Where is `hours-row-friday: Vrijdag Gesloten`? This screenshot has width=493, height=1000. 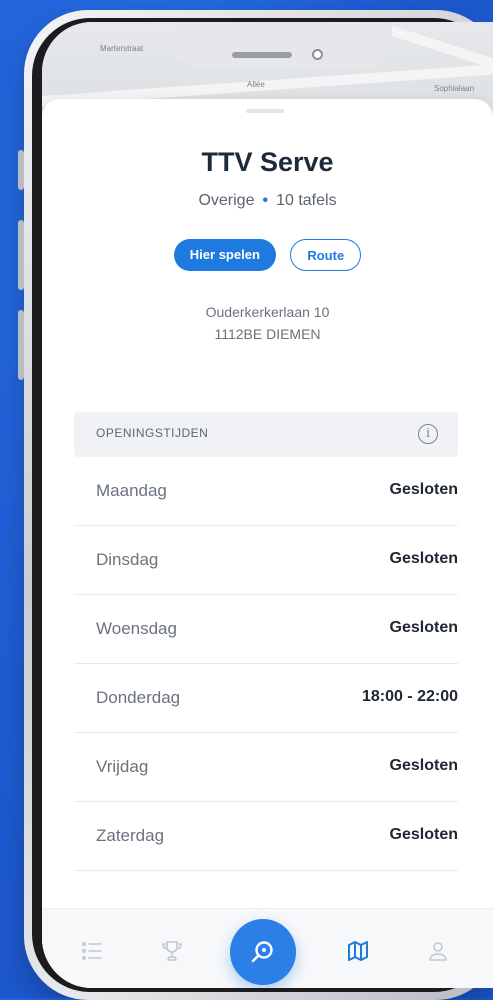 hours-row-friday: Vrijdag Gesloten is located at coordinates (266, 767).